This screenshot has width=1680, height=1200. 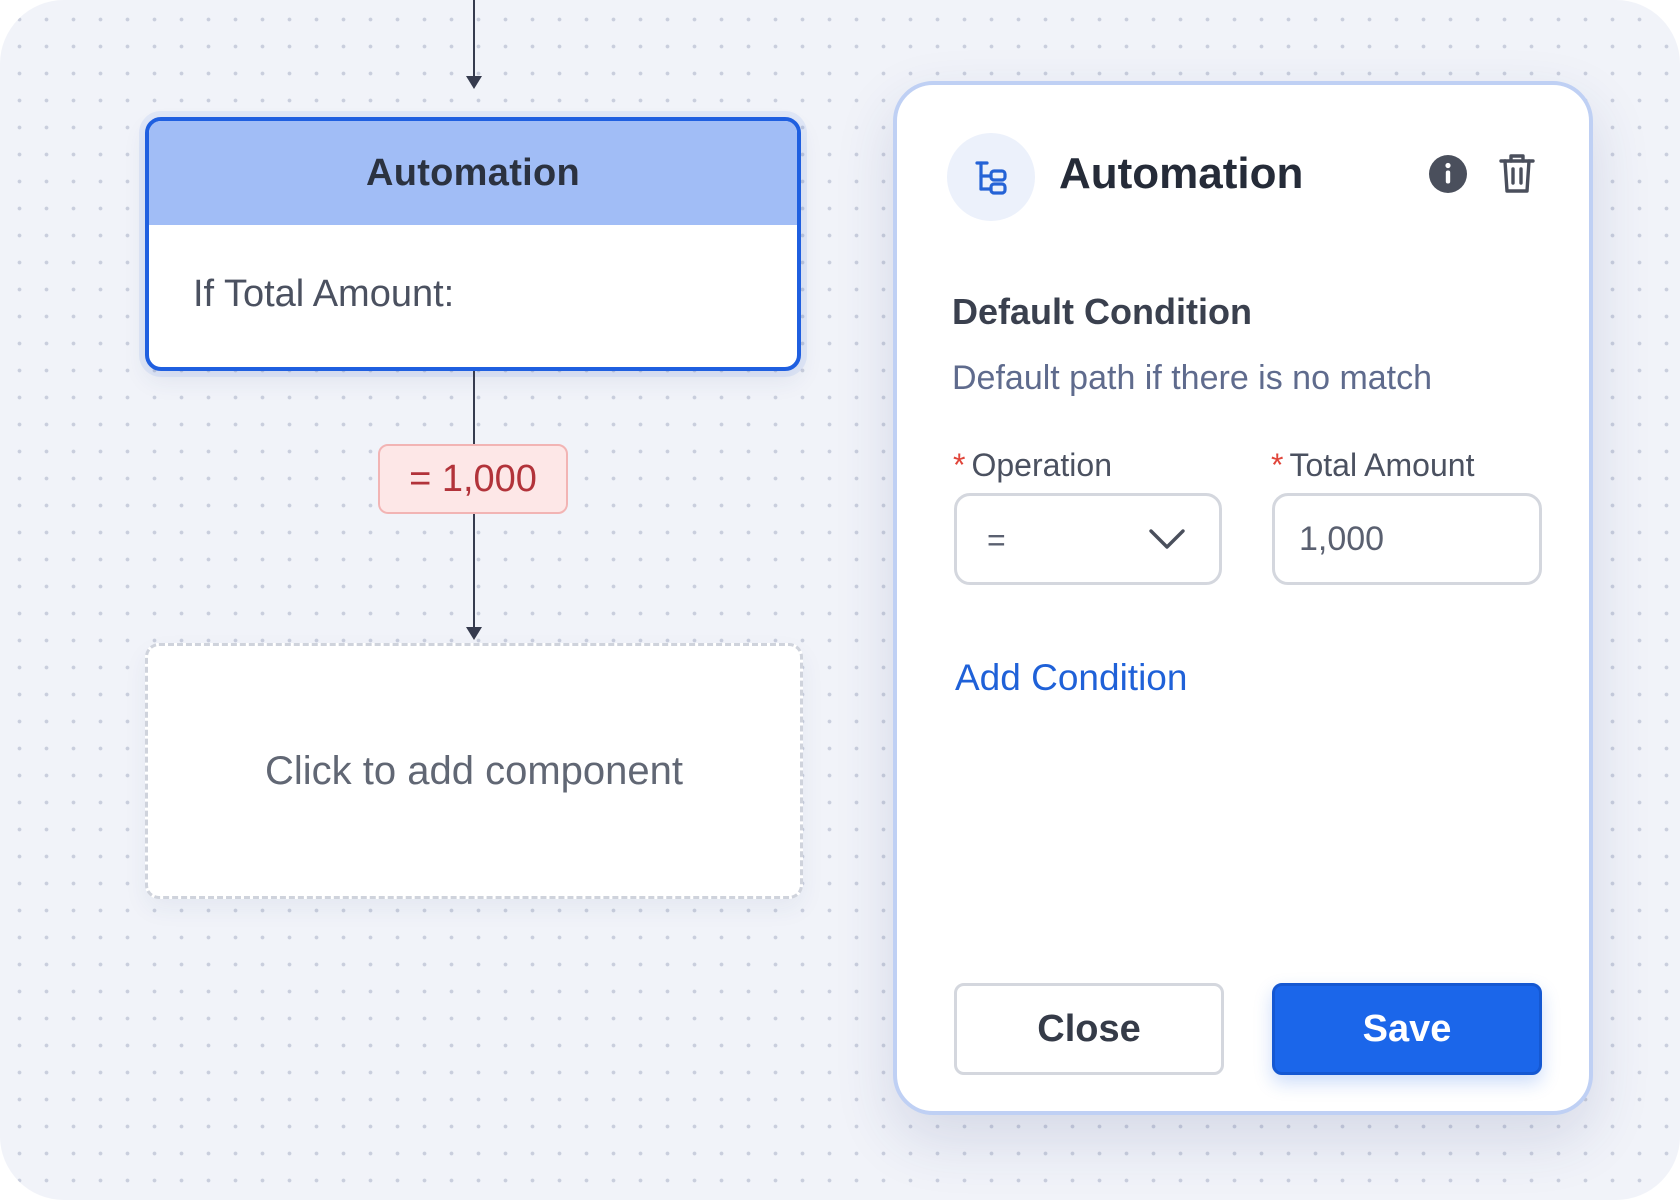 I want to click on incoming-connector, so click(x=474, y=38).